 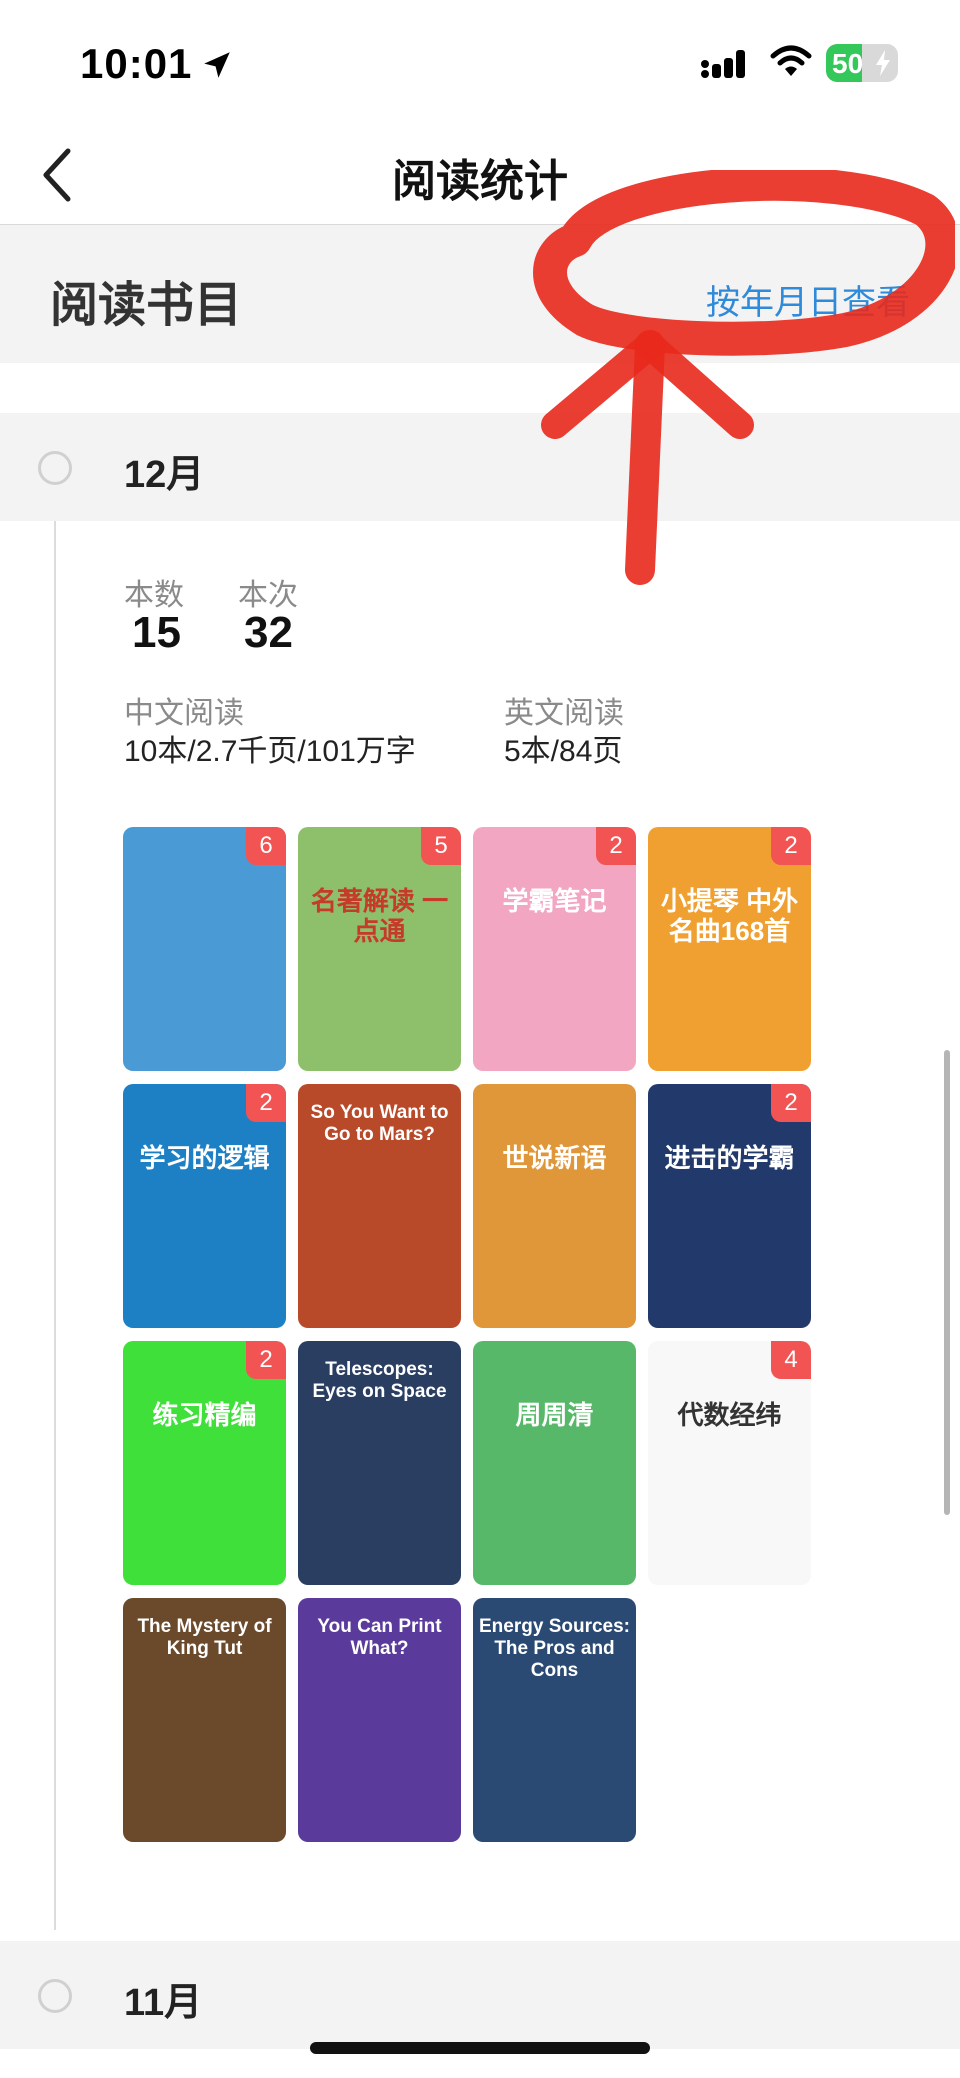 I want to click on book-title: 名著解读 一点通, so click(x=379, y=916).